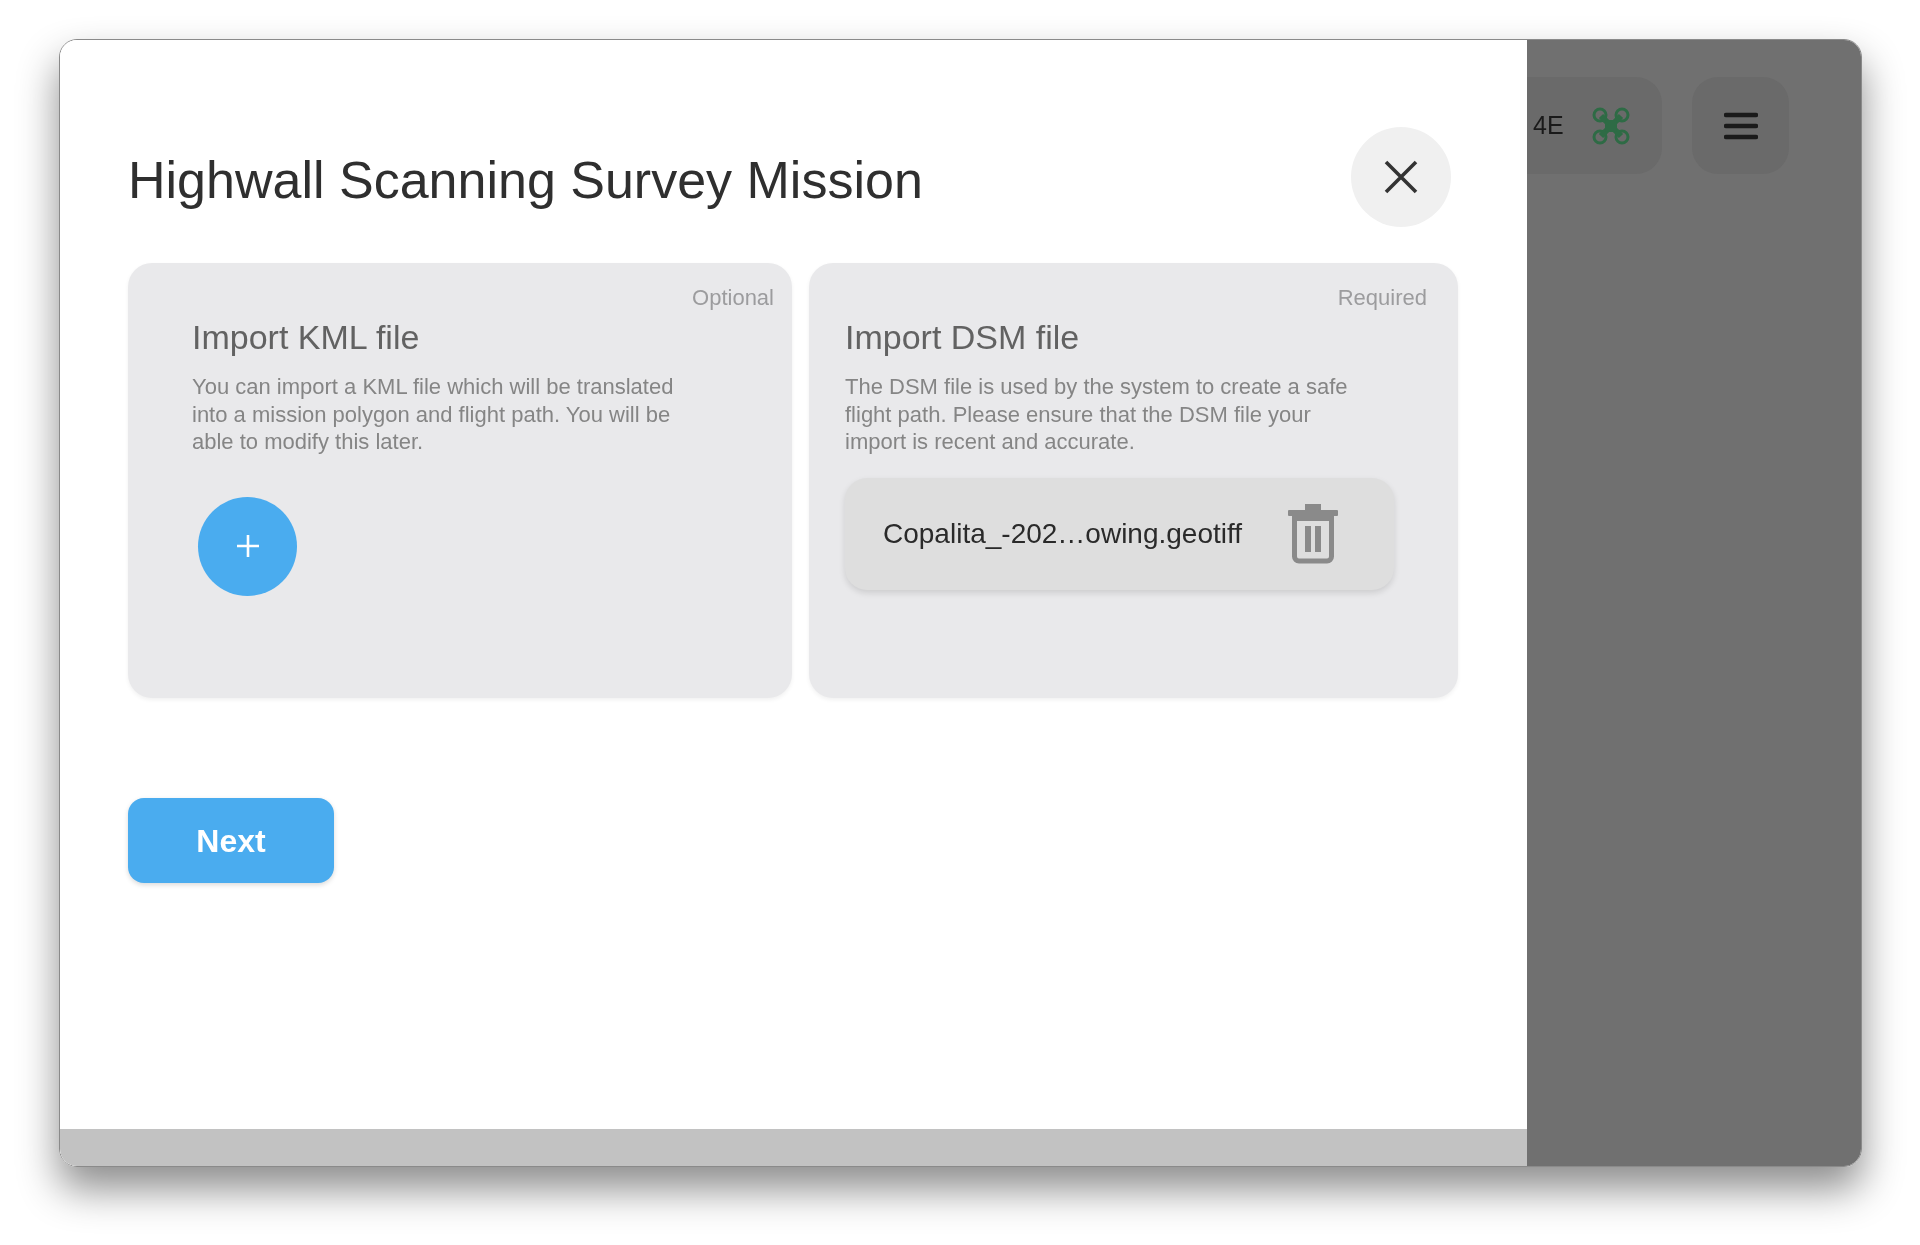  Describe the element at coordinates (963, 337) in the screenshot. I see `card-title: Import DSM file` at that location.